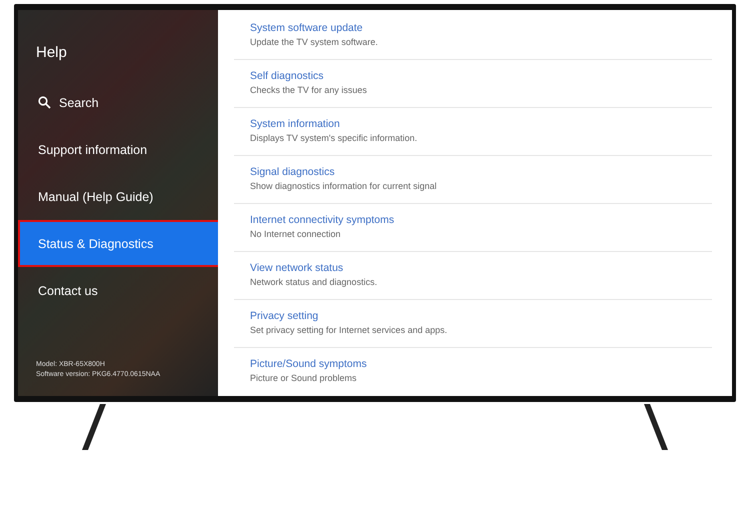 This screenshot has height=506, width=750. What do you see at coordinates (119, 196) in the screenshot?
I see `sidebar-item: Manual (Help Guide)` at bounding box center [119, 196].